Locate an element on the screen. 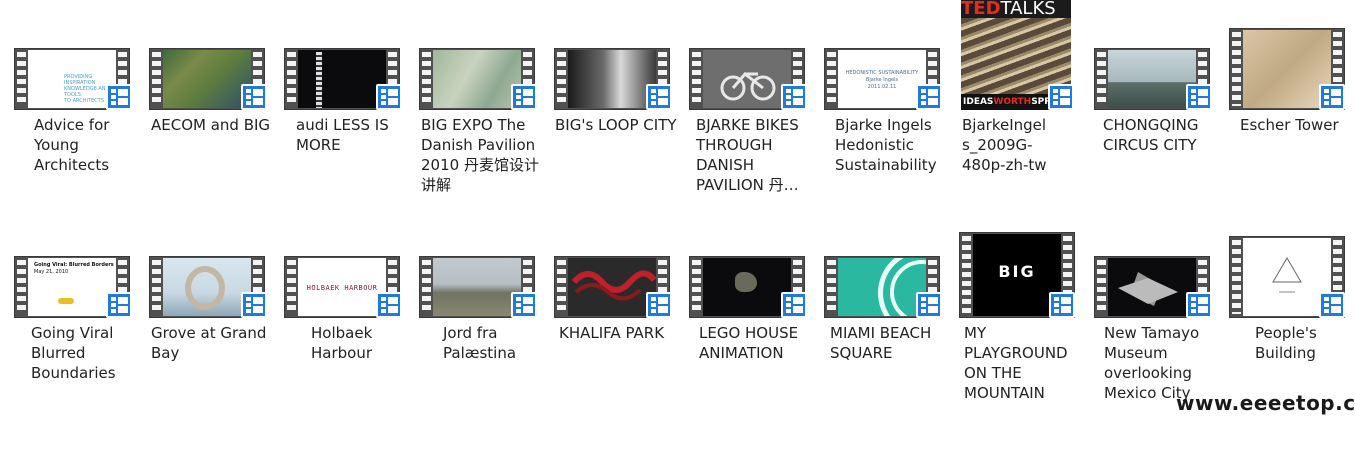 The image size is (1355, 456). video-file-item: KHALIFA PARK is located at coordinates (619, 356).